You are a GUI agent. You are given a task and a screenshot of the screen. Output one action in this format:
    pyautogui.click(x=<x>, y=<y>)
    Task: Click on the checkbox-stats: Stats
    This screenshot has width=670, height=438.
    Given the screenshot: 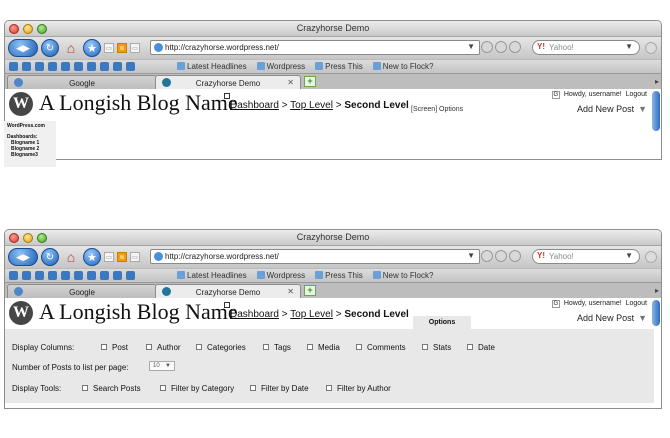 What is the action you would take?
    pyautogui.click(x=436, y=347)
    